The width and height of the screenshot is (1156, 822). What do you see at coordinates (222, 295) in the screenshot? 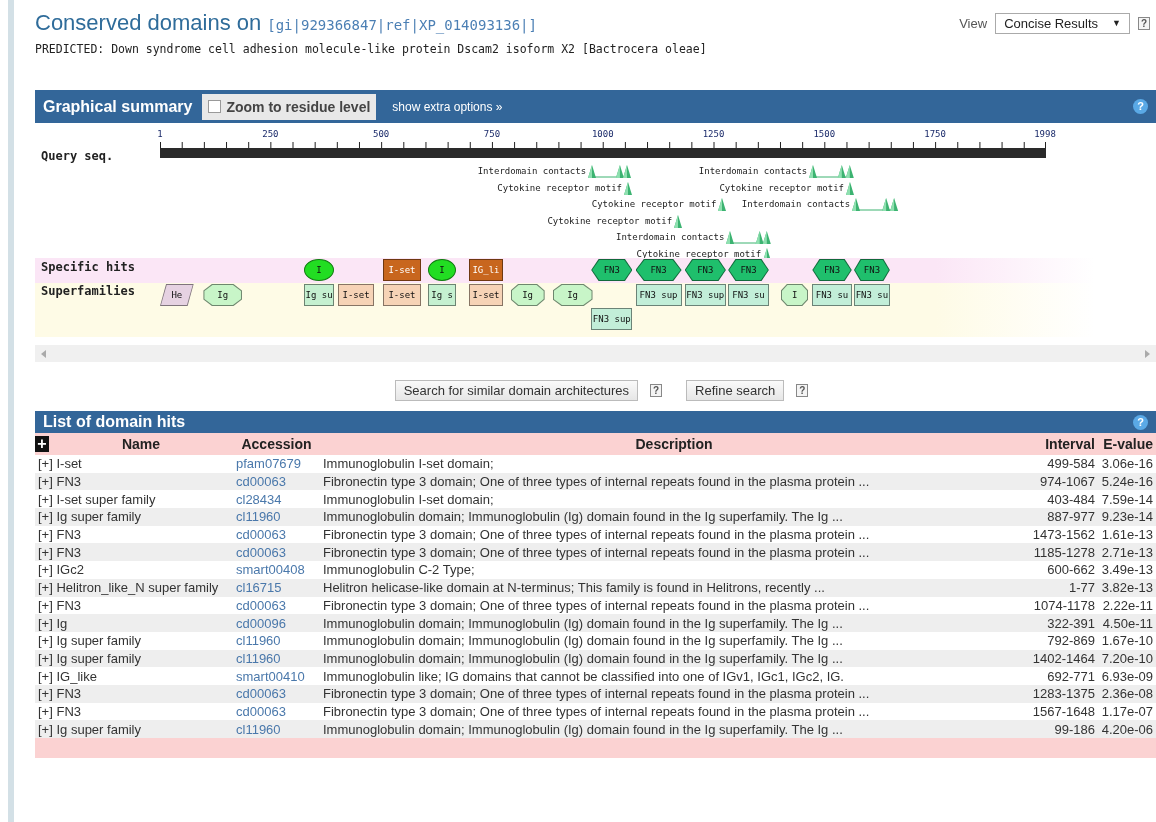
I see `superfamily-block: Ig` at bounding box center [222, 295].